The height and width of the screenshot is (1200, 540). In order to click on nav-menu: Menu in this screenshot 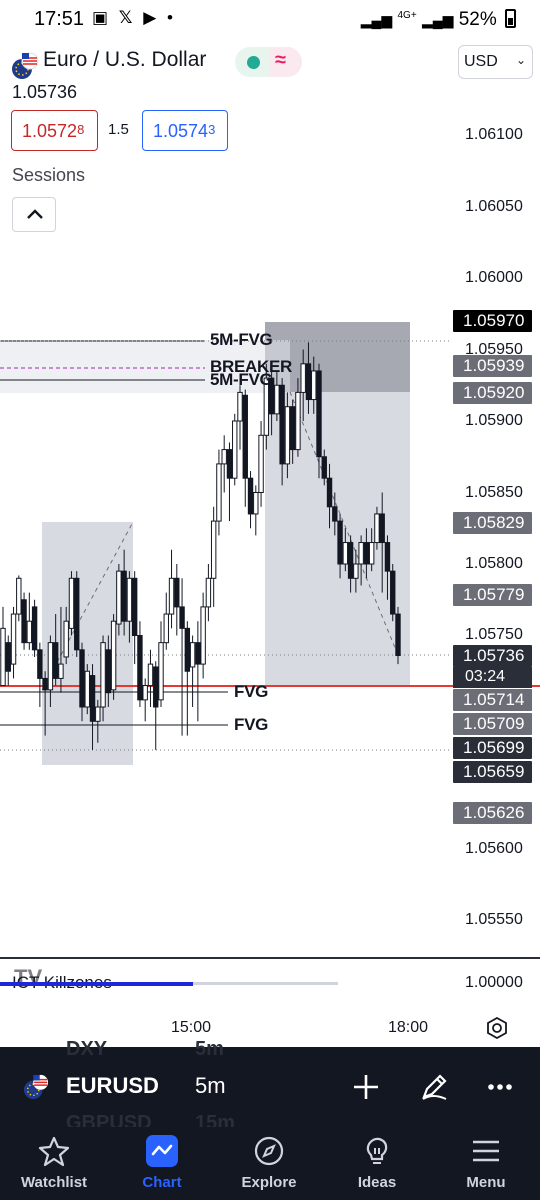, I will do `click(486, 1165)`.